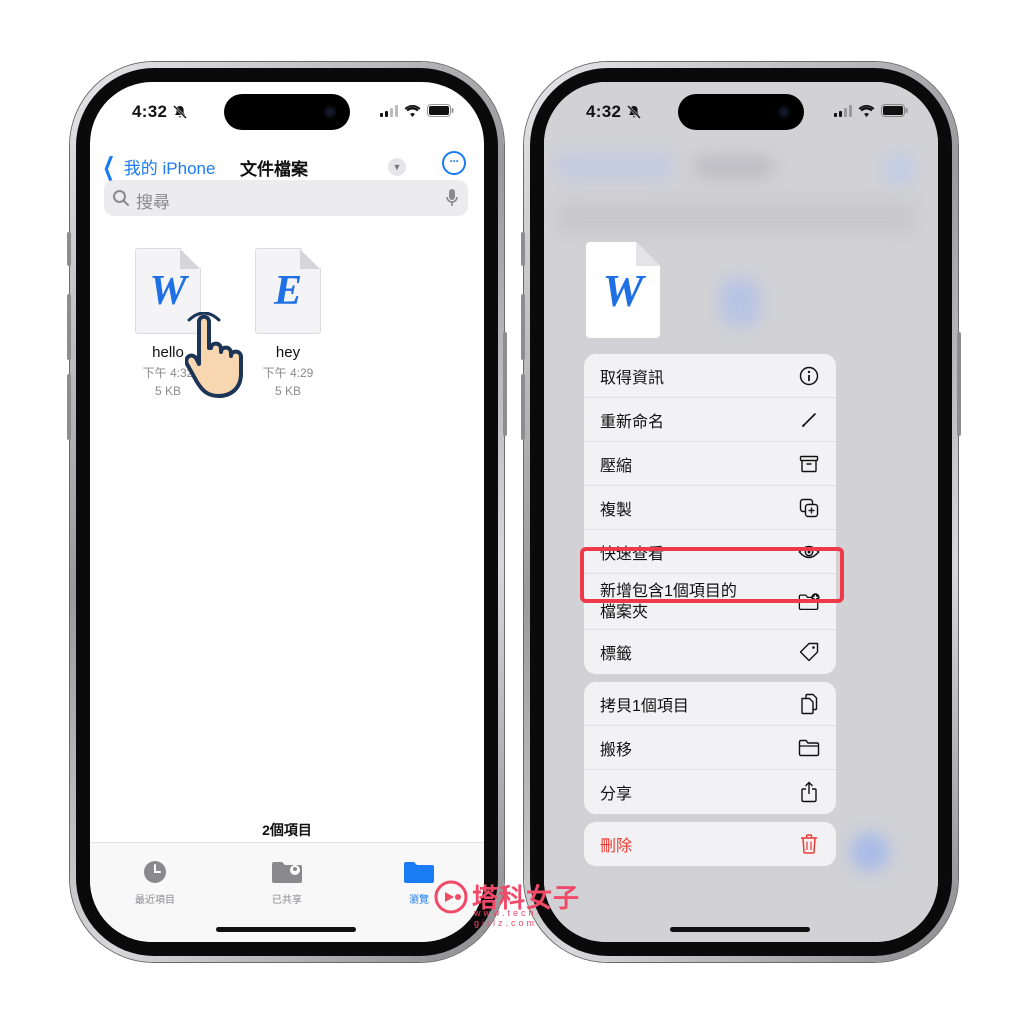  Describe the element at coordinates (710, 464) in the screenshot. I see `menu-item-compress: 壓縮` at that location.